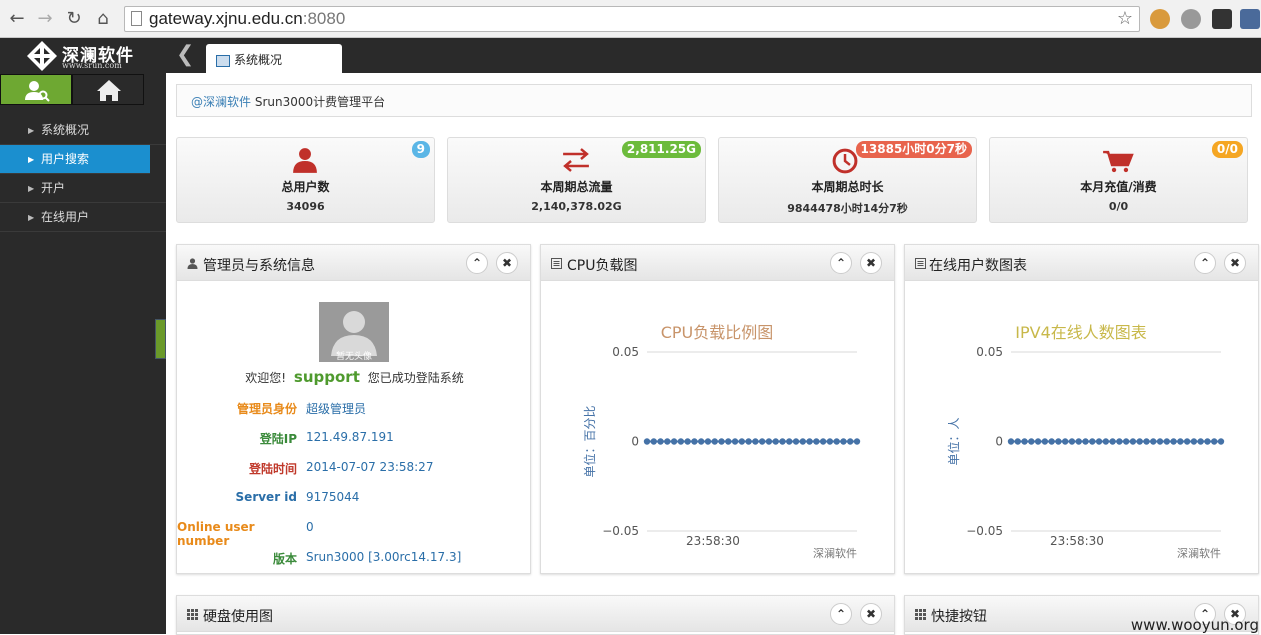 The width and height of the screenshot is (1261, 635). I want to click on sidebar-collapse-handle, so click(160, 339).